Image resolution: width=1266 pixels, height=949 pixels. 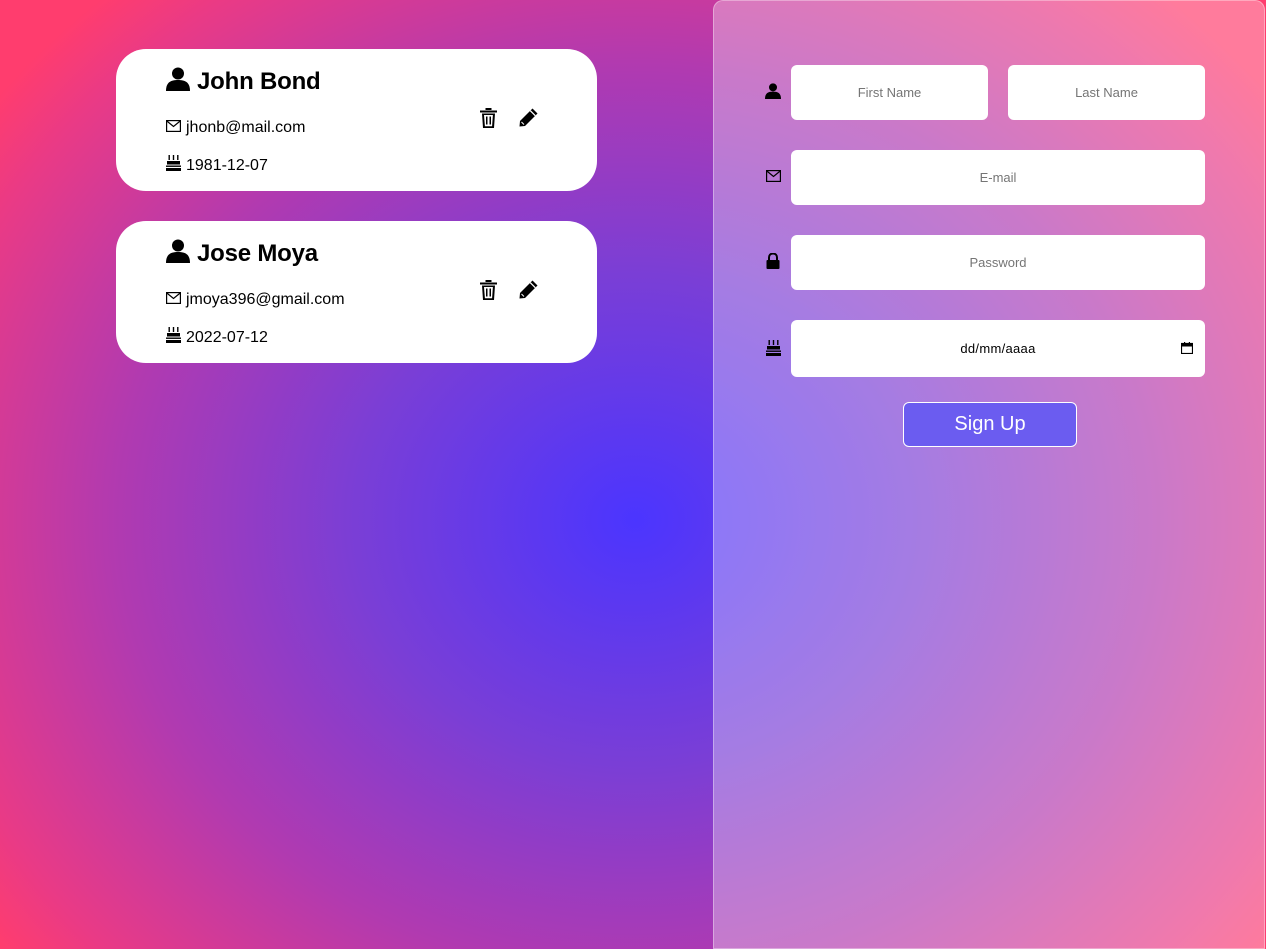 I want to click on user-name: Jose Moya, so click(x=257, y=253).